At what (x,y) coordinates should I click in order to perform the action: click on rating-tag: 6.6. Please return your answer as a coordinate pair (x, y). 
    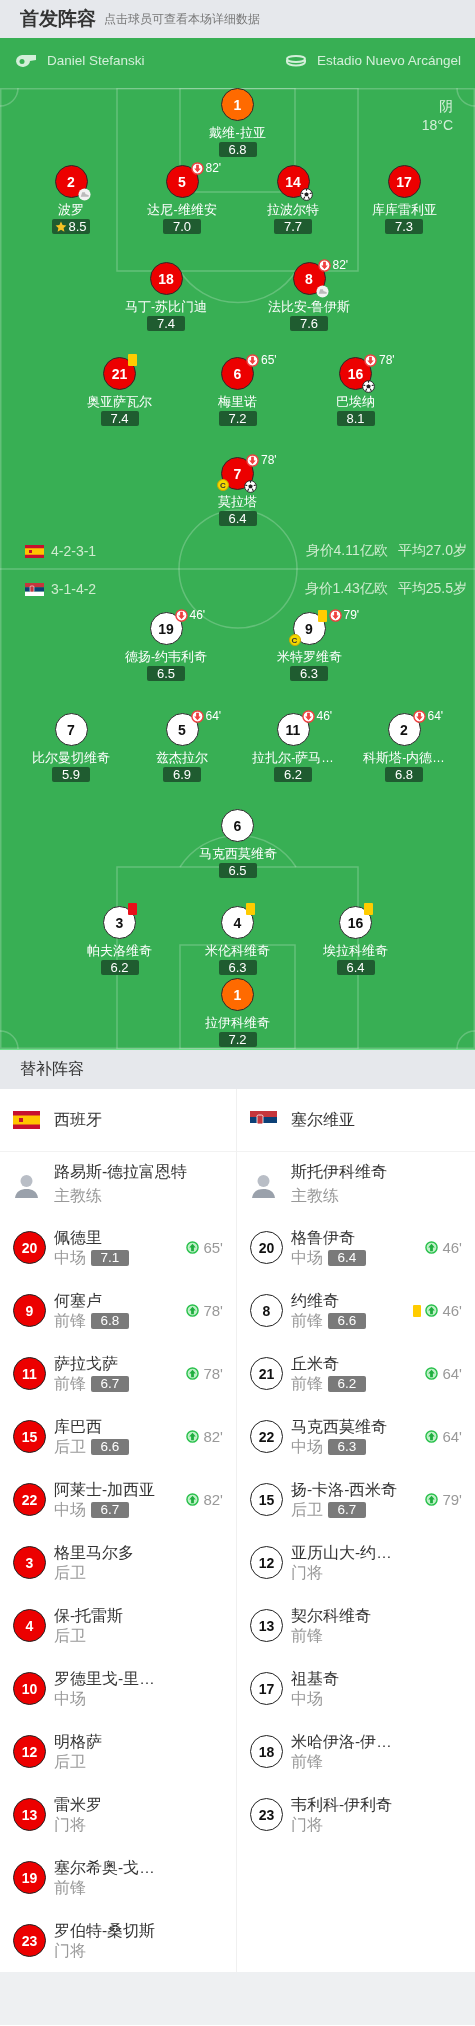
    Looking at the image, I should click on (347, 1320).